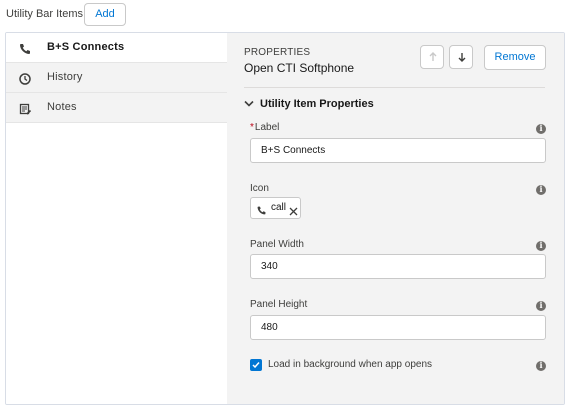 The height and width of the screenshot is (409, 570). What do you see at coordinates (398, 150) in the screenshot?
I see `label-input: B+S Connects` at bounding box center [398, 150].